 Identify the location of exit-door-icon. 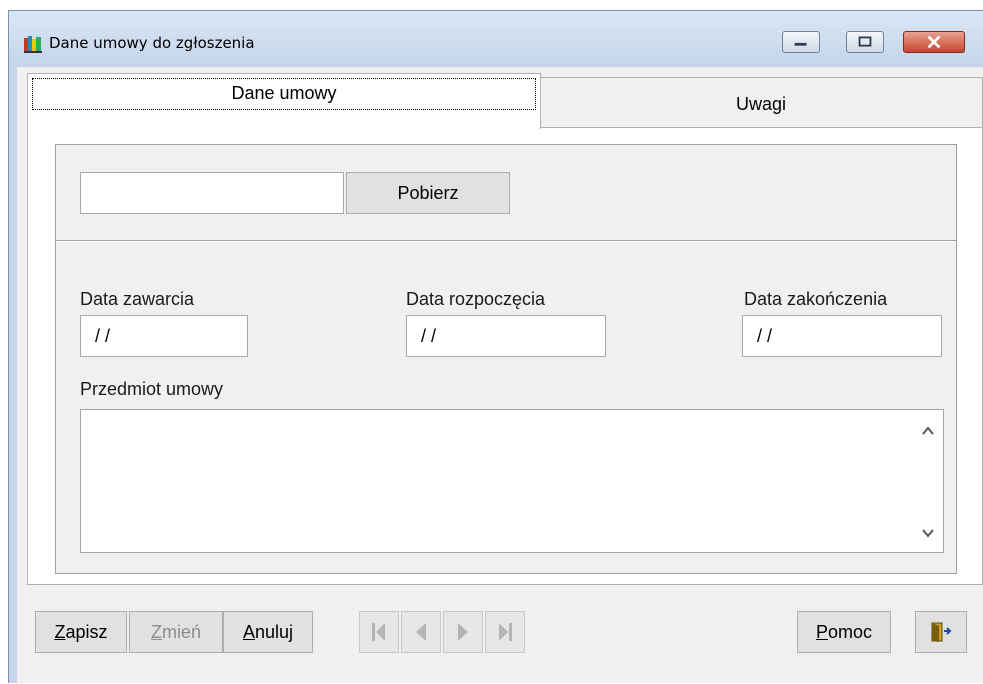
(941, 632).